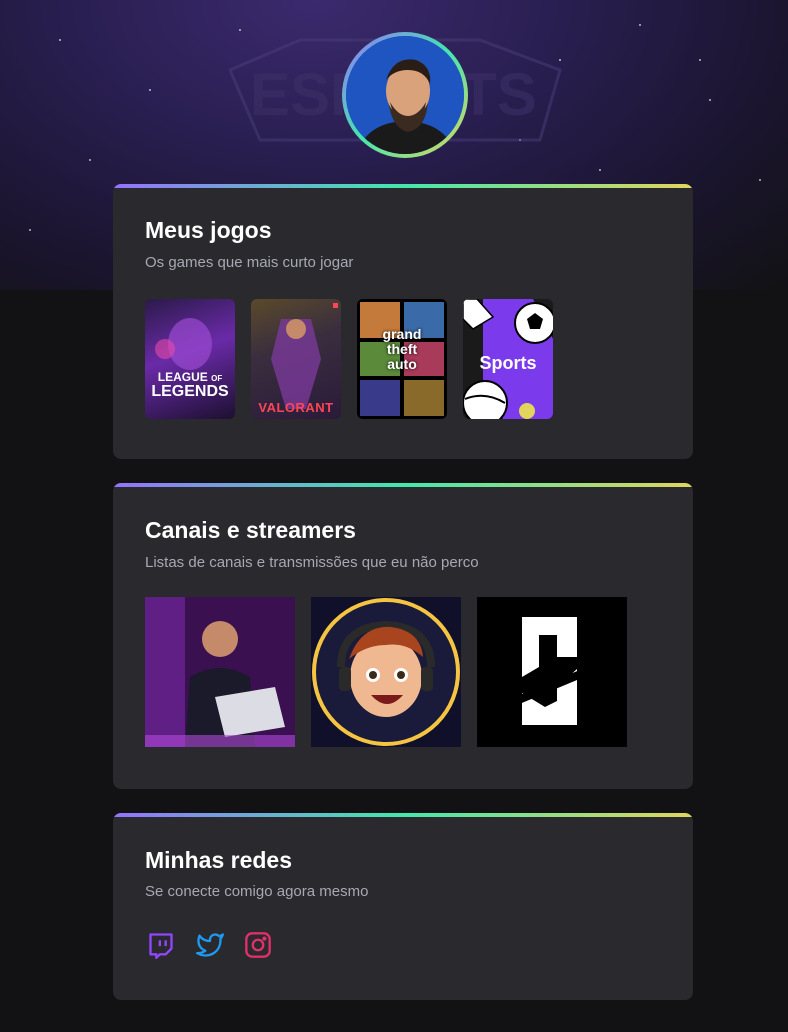 The image size is (788, 1032). Describe the element at coordinates (508, 363) in the screenshot. I see `game-label: Sports` at that location.